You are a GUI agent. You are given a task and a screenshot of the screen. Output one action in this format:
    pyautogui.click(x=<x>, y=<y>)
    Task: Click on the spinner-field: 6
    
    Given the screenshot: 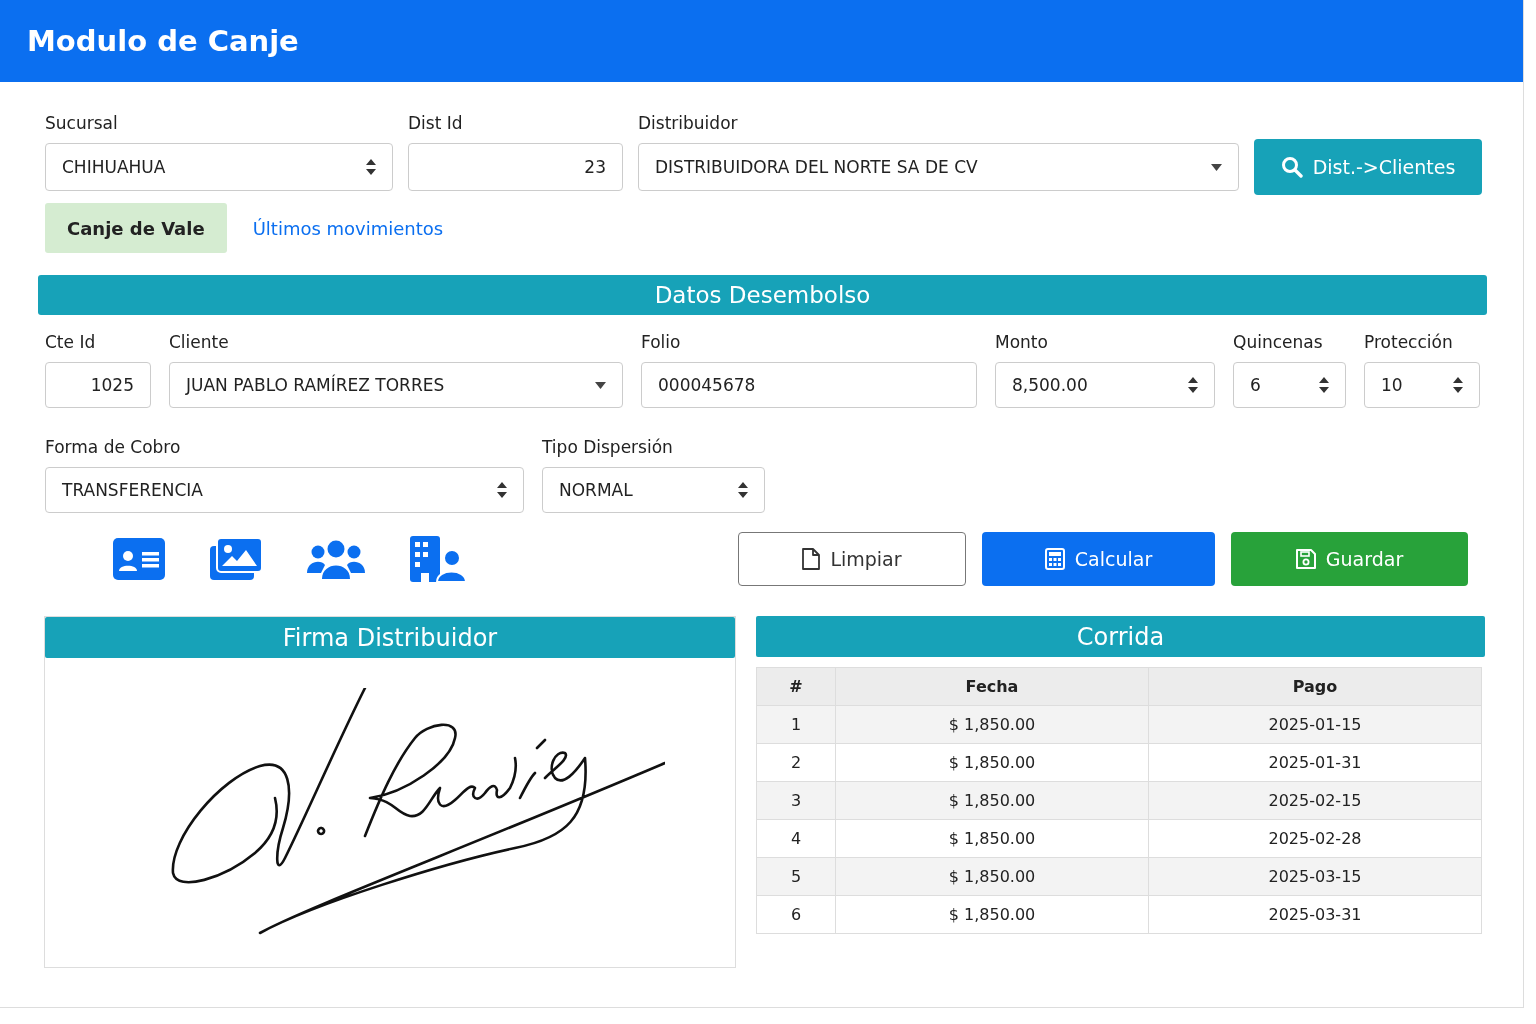 What is the action you would take?
    pyautogui.click(x=1289, y=385)
    